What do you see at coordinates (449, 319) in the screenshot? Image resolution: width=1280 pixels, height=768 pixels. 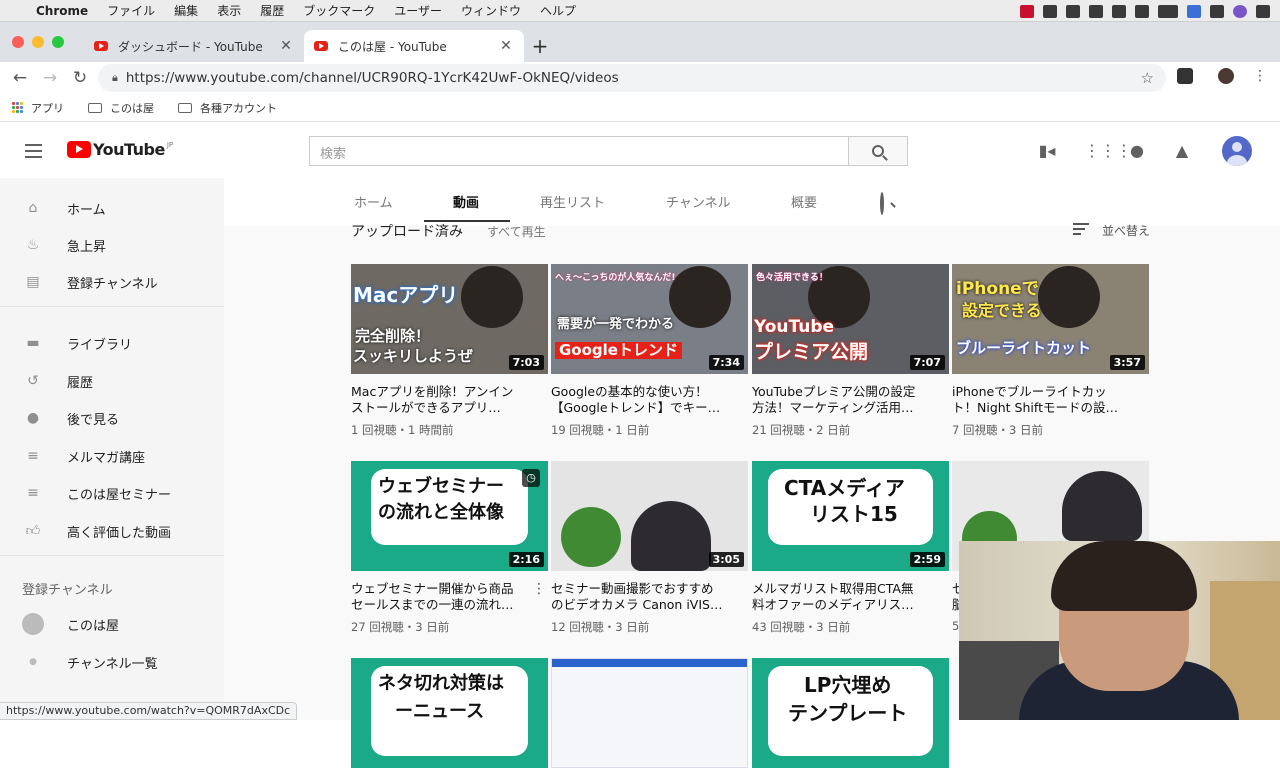 I see `video-thumbnail: Macアプリ 完全削除！ スッキリしようぜ 7:03` at bounding box center [449, 319].